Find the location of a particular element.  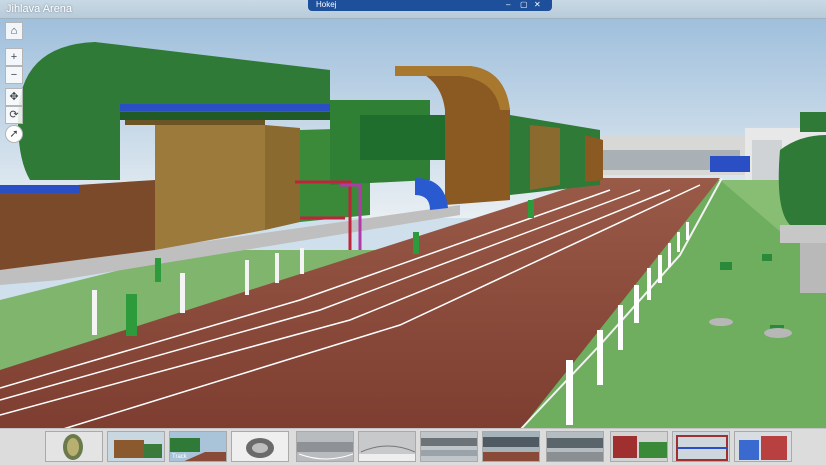

tab-label: Hokej is located at coordinates (326, 4).